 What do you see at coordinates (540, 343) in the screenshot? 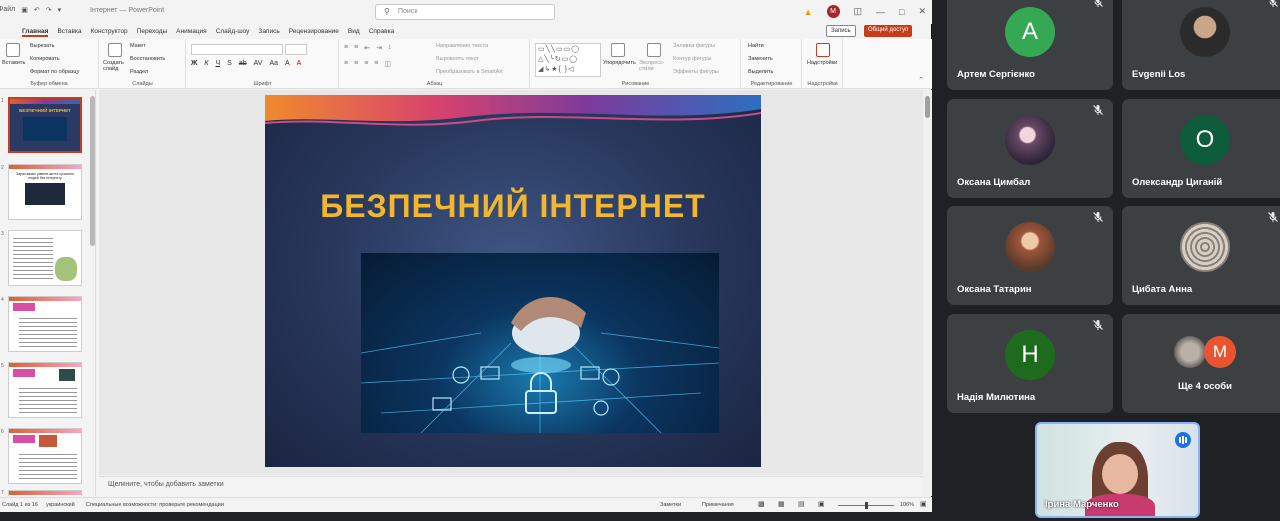
I see `slide-image` at bounding box center [540, 343].